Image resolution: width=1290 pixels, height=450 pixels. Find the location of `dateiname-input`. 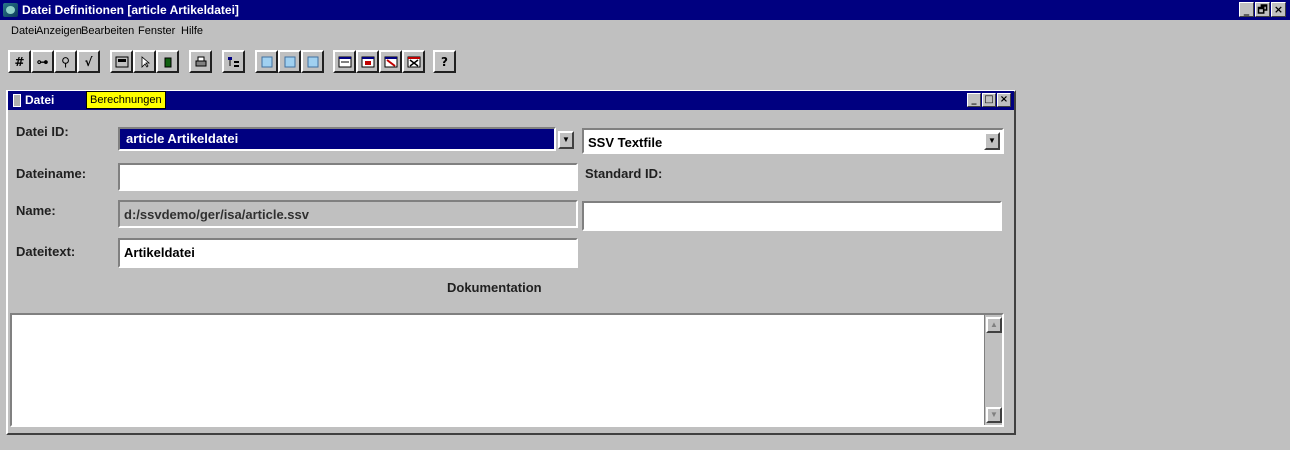

dateiname-input is located at coordinates (348, 177).